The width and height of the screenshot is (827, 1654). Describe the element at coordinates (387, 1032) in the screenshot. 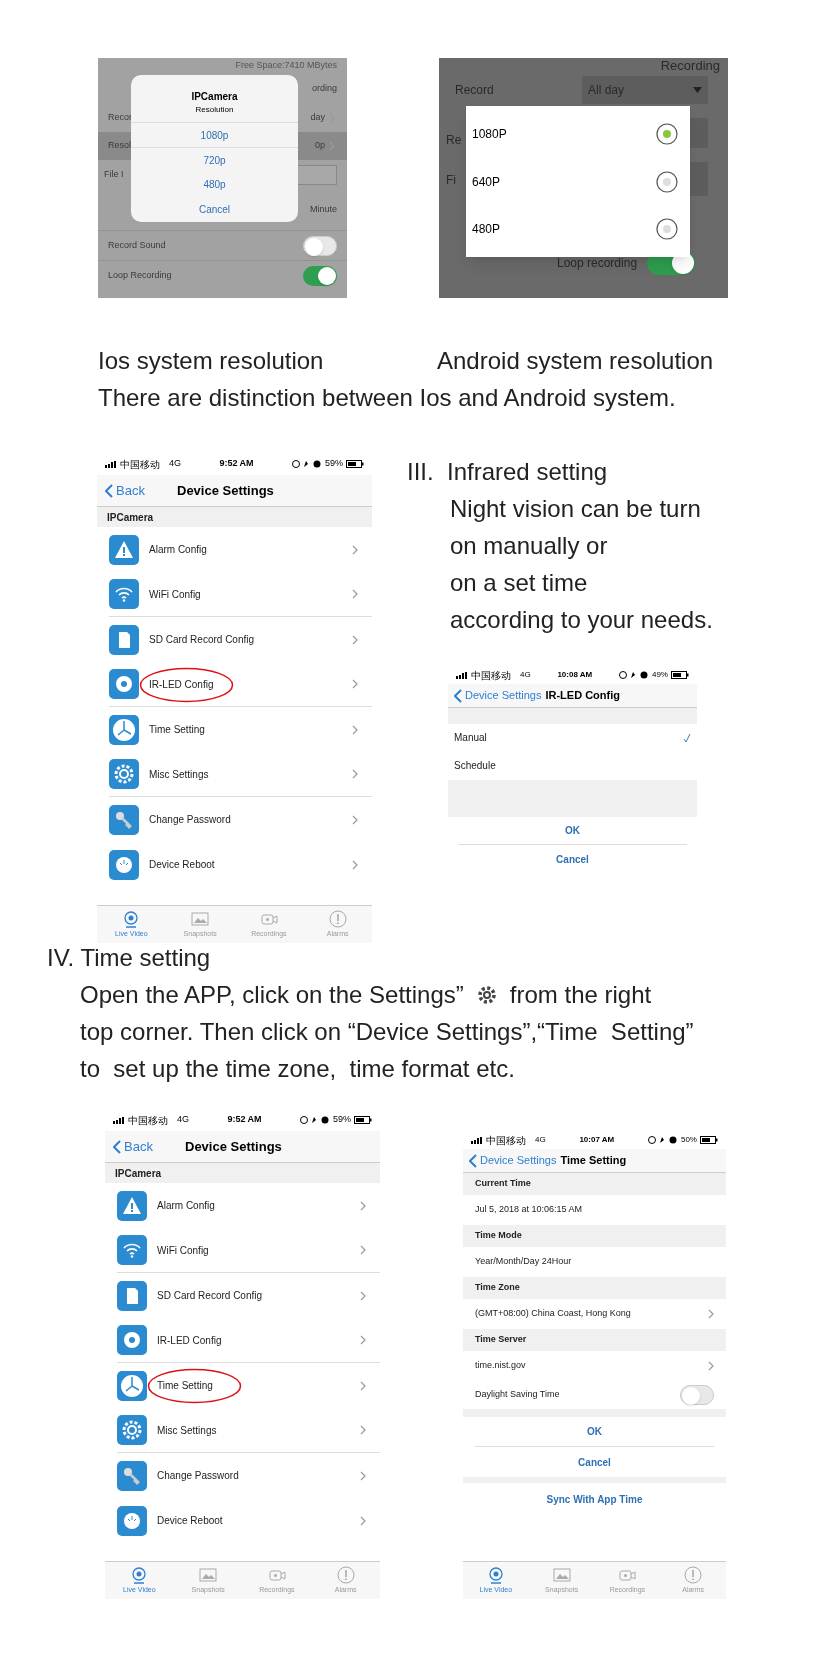

I see `body-text: top corner. Then click on “Device Settings”,“Time Setting”` at that location.